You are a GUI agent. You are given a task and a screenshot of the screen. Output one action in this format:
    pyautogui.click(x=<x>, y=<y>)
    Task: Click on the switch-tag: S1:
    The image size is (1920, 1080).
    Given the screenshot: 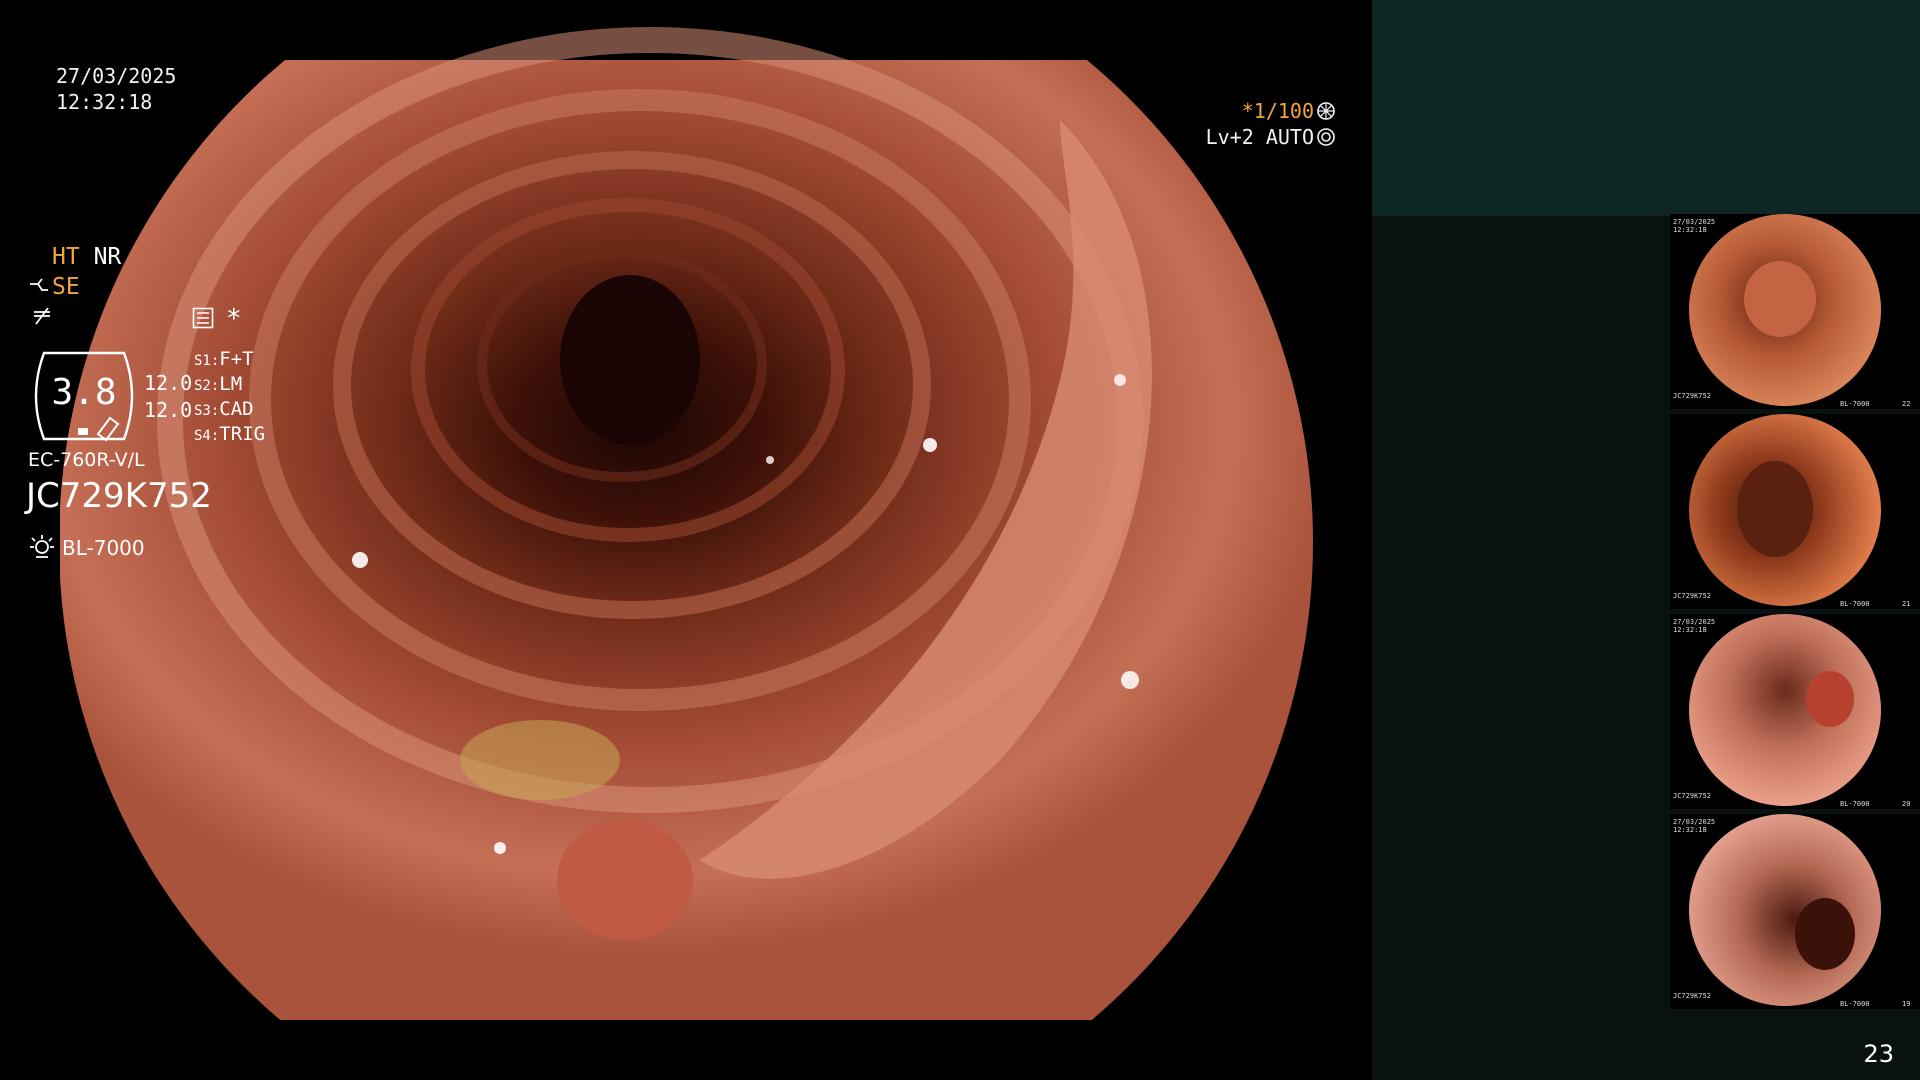 What is the action you would take?
    pyautogui.click(x=207, y=361)
    